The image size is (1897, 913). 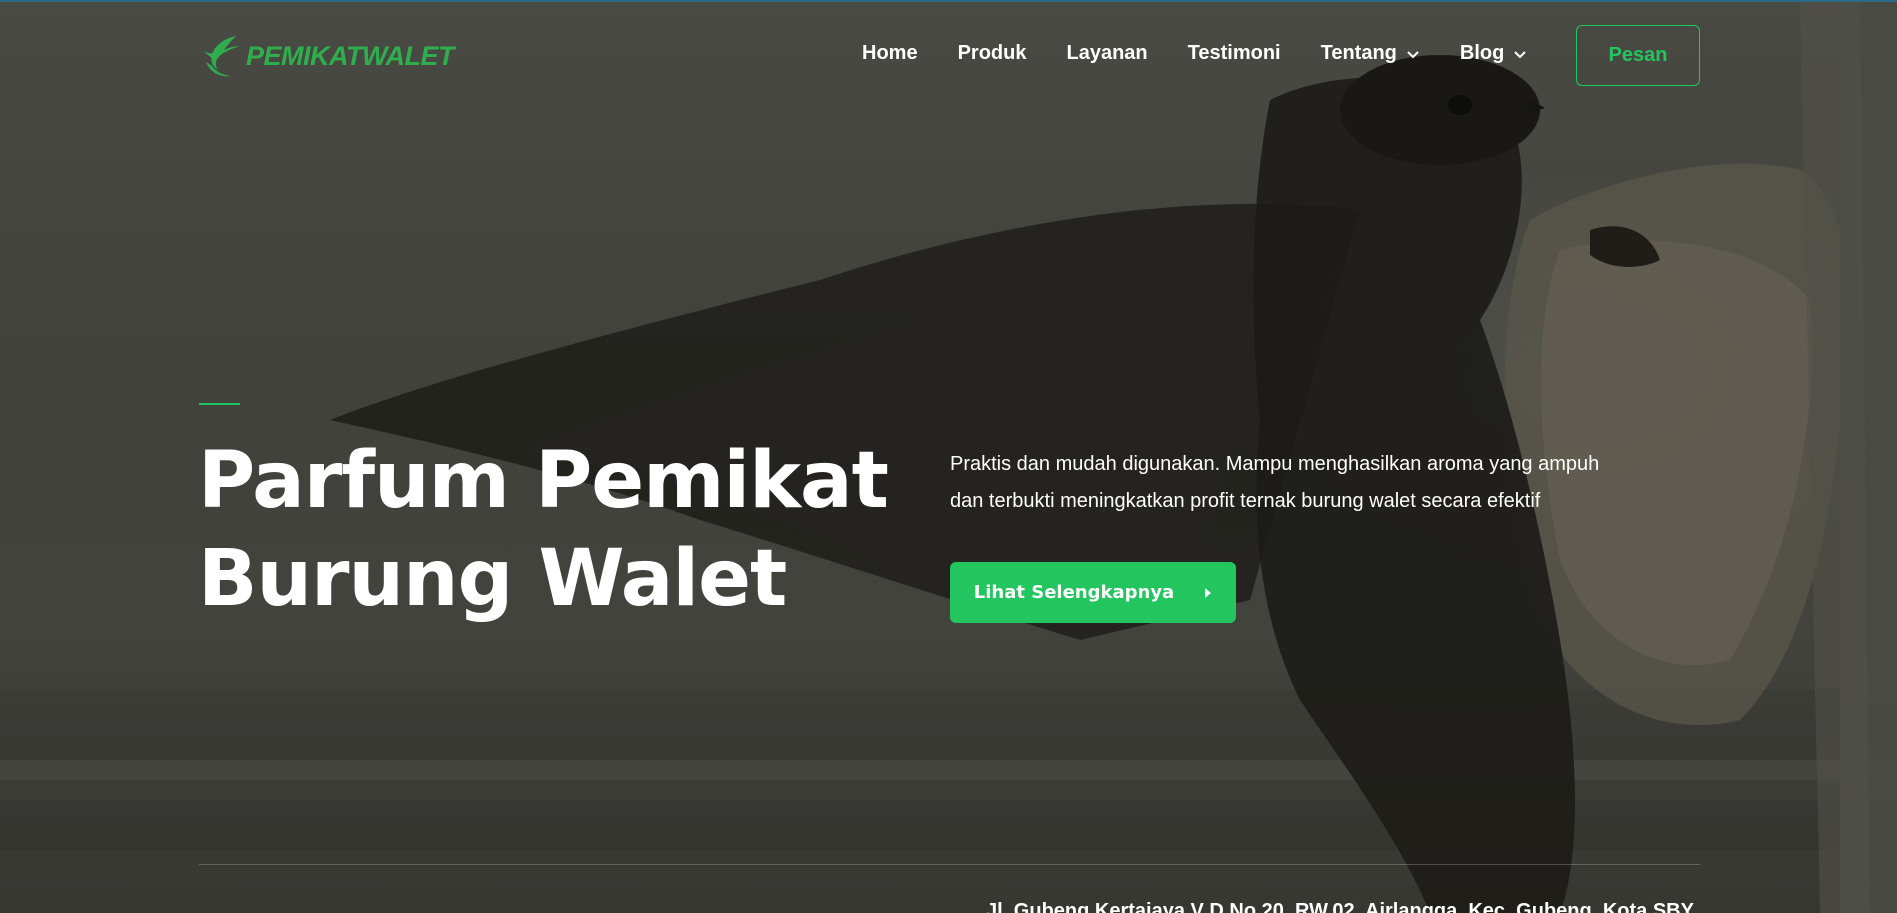 I want to click on hero-title: Parfum Pemikat Burung Walet, so click(x=558, y=530).